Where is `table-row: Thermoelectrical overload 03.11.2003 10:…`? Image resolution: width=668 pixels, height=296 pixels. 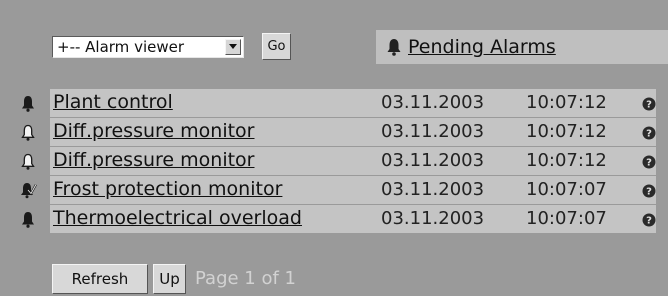
table-row: Thermoelectrical overload 03.11.2003 10:… is located at coordinates (342, 219).